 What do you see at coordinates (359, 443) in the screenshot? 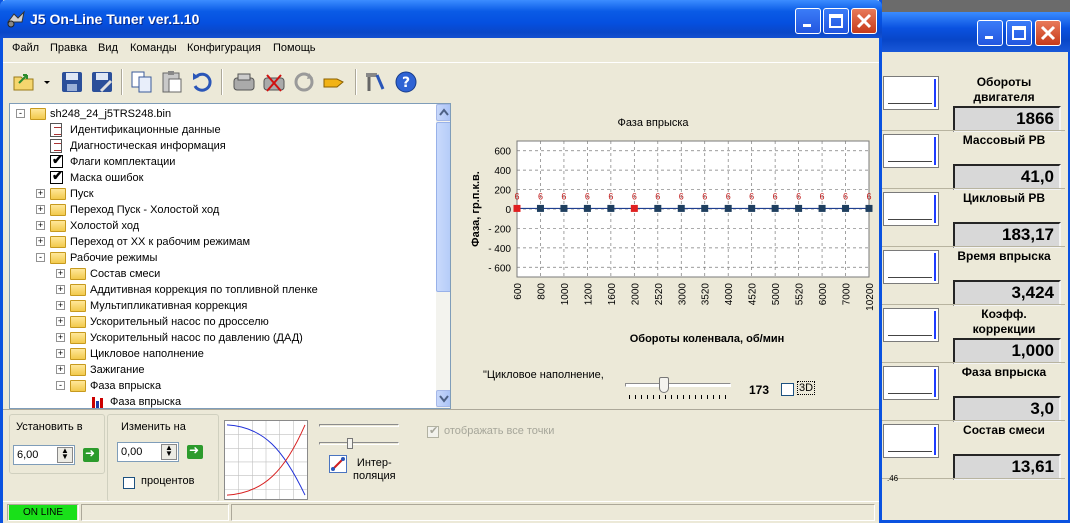
I see `interp-slider-bottom` at bounding box center [359, 443].